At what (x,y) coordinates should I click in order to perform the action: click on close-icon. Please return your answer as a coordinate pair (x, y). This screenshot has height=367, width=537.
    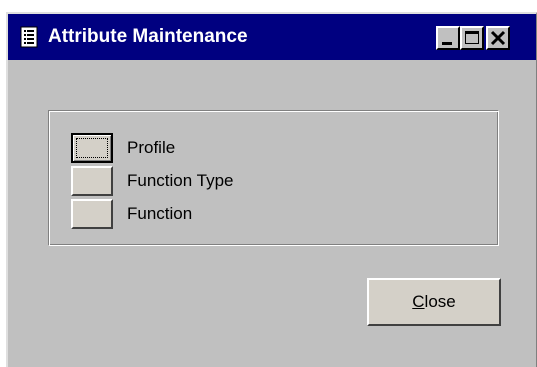
    Looking at the image, I should click on (498, 38).